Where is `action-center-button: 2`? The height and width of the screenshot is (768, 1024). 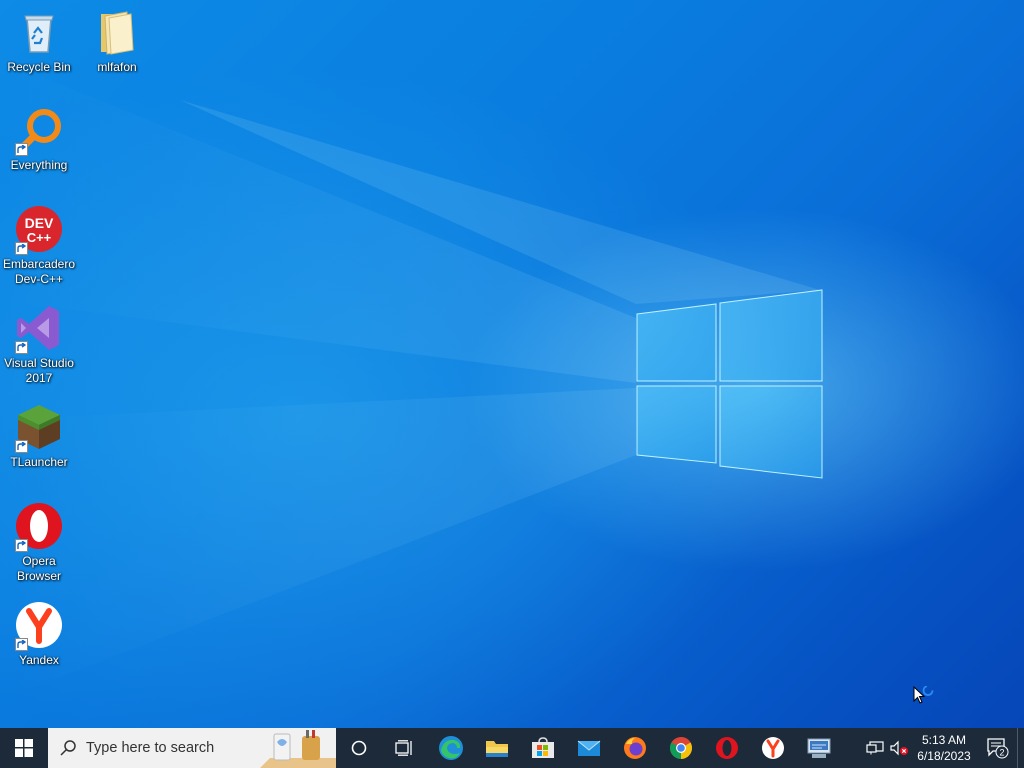
action-center-button: 2 is located at coordinates (997, 748).